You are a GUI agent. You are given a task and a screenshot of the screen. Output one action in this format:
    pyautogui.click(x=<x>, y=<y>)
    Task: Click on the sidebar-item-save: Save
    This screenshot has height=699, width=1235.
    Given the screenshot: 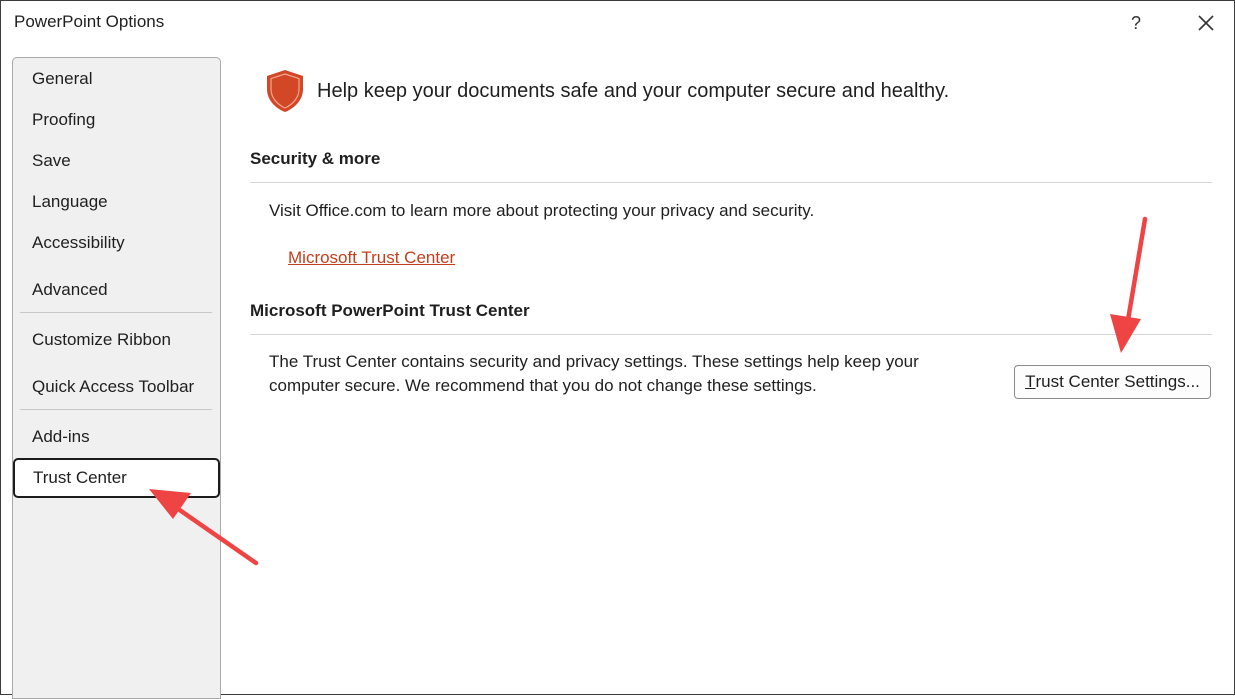 What is the action you would take?
    pyautogui.click(x=116, y=161)
    